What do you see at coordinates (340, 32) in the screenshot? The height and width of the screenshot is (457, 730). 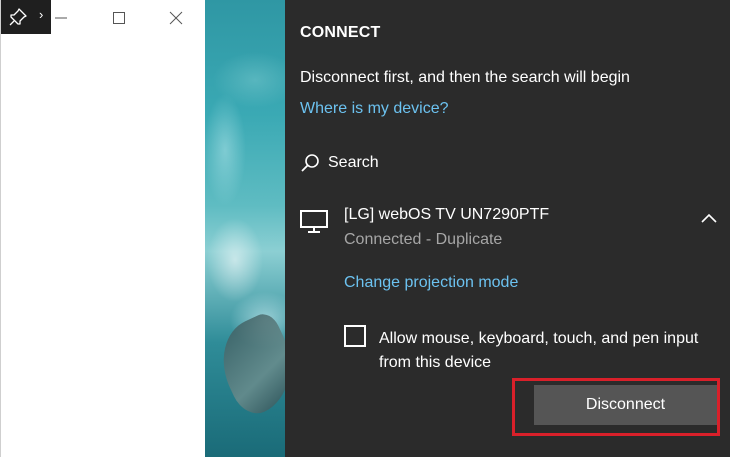 I see `panel-title: CONNECT` at bounding box center [340, 32].